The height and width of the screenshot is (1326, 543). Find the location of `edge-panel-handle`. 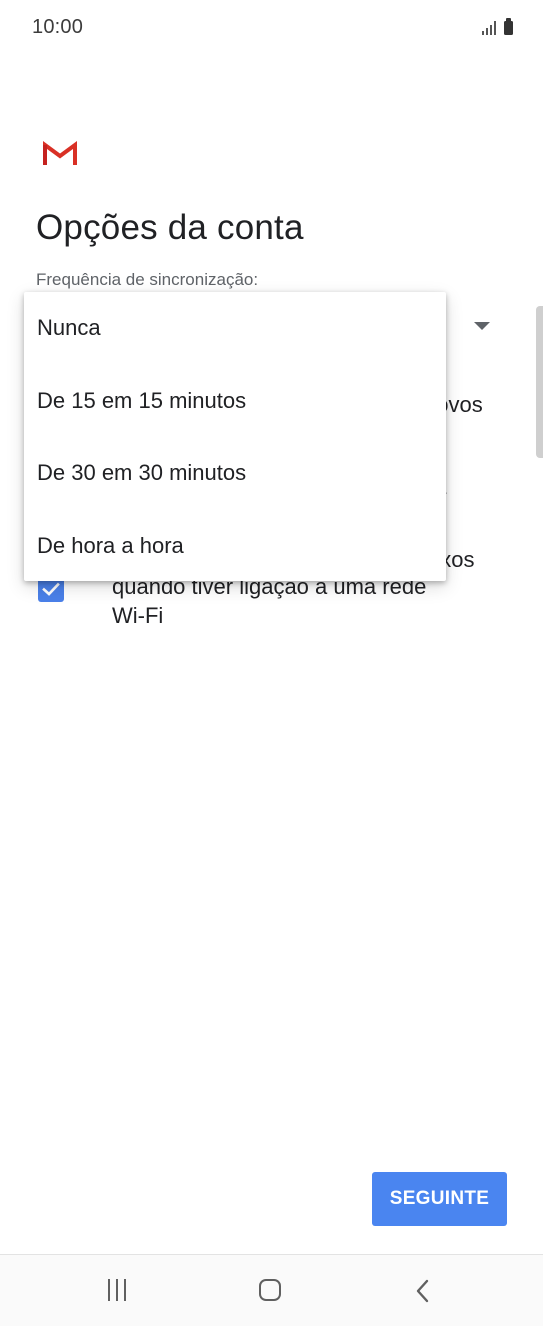

edge-panel-handle is located at coordinates (539, 382).